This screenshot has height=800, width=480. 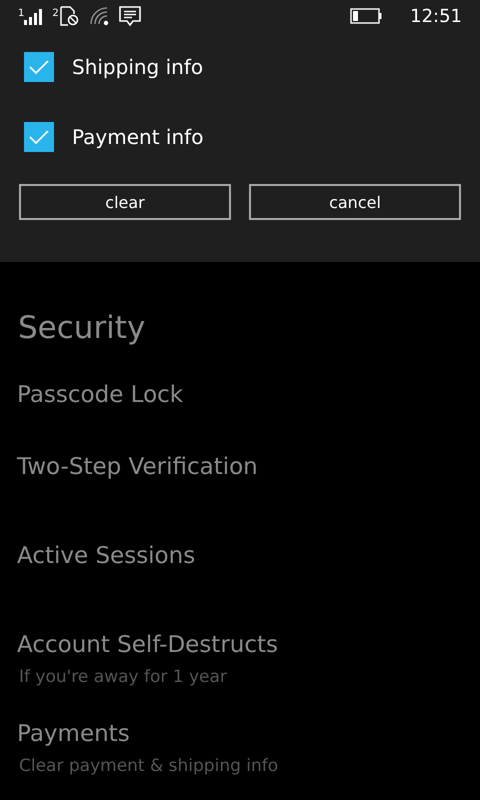 I want to click on message-icon, so click(x=129, y=16).